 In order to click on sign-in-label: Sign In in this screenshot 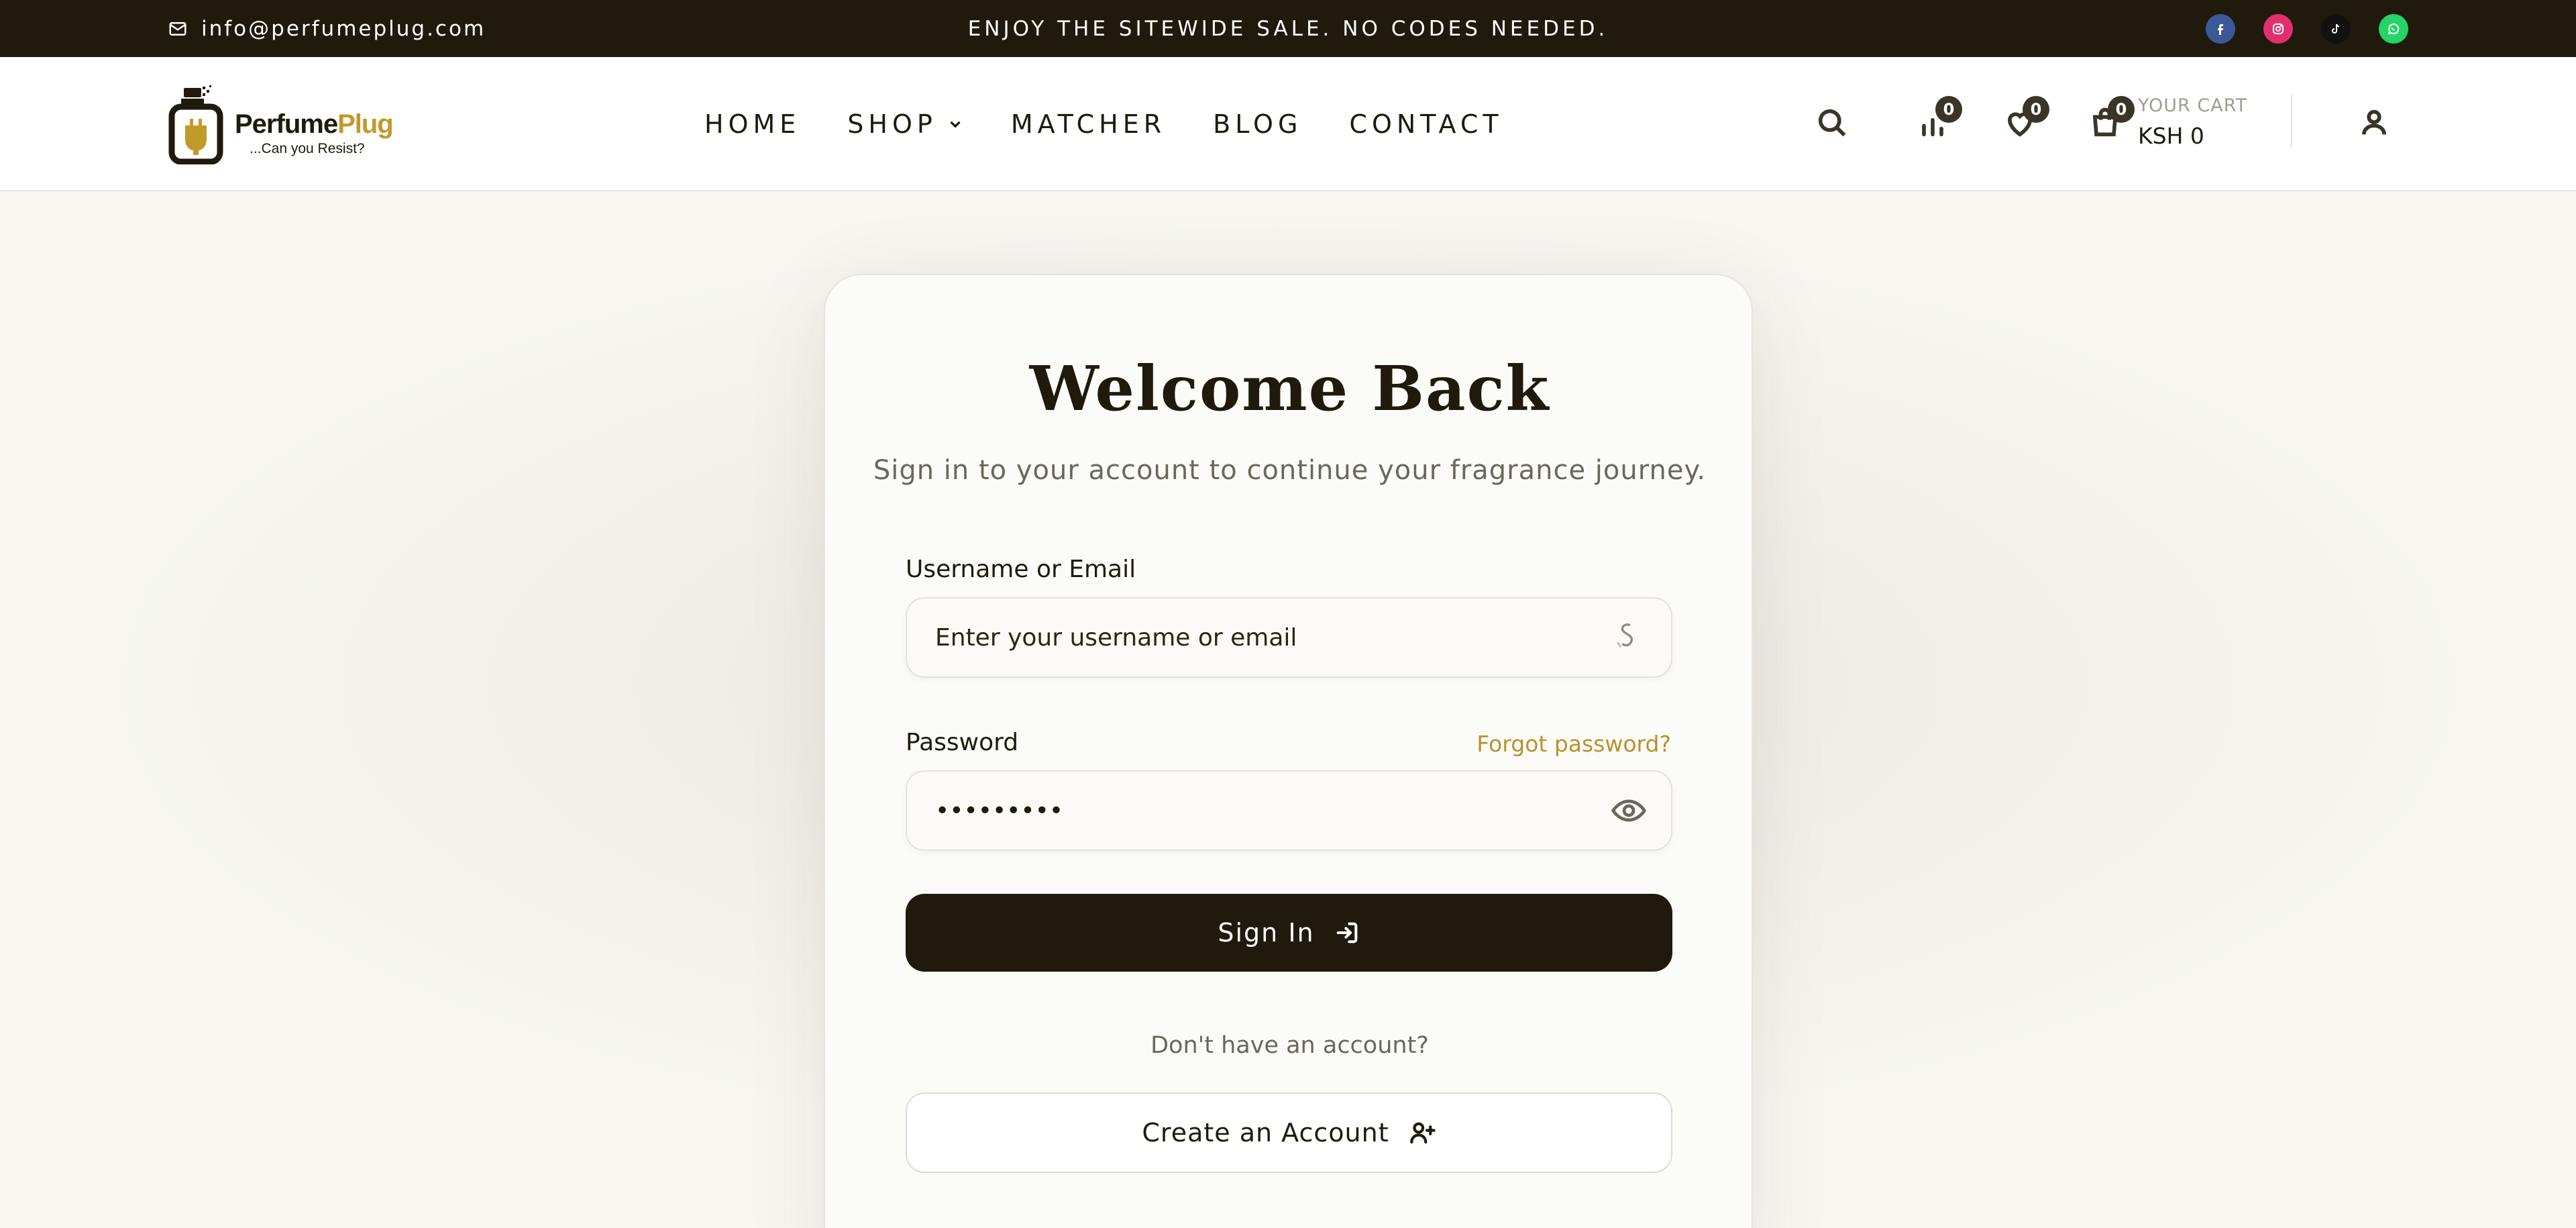, I will do `click(1266, 933)`.